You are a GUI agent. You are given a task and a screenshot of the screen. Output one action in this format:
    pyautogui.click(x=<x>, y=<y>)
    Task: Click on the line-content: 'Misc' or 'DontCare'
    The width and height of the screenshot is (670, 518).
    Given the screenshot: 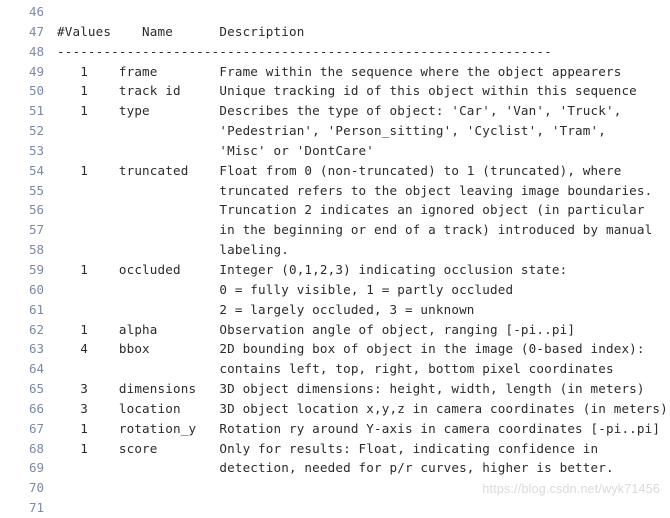 What is the action you would take?
    pyautogui.click(x=358, y=151)
    